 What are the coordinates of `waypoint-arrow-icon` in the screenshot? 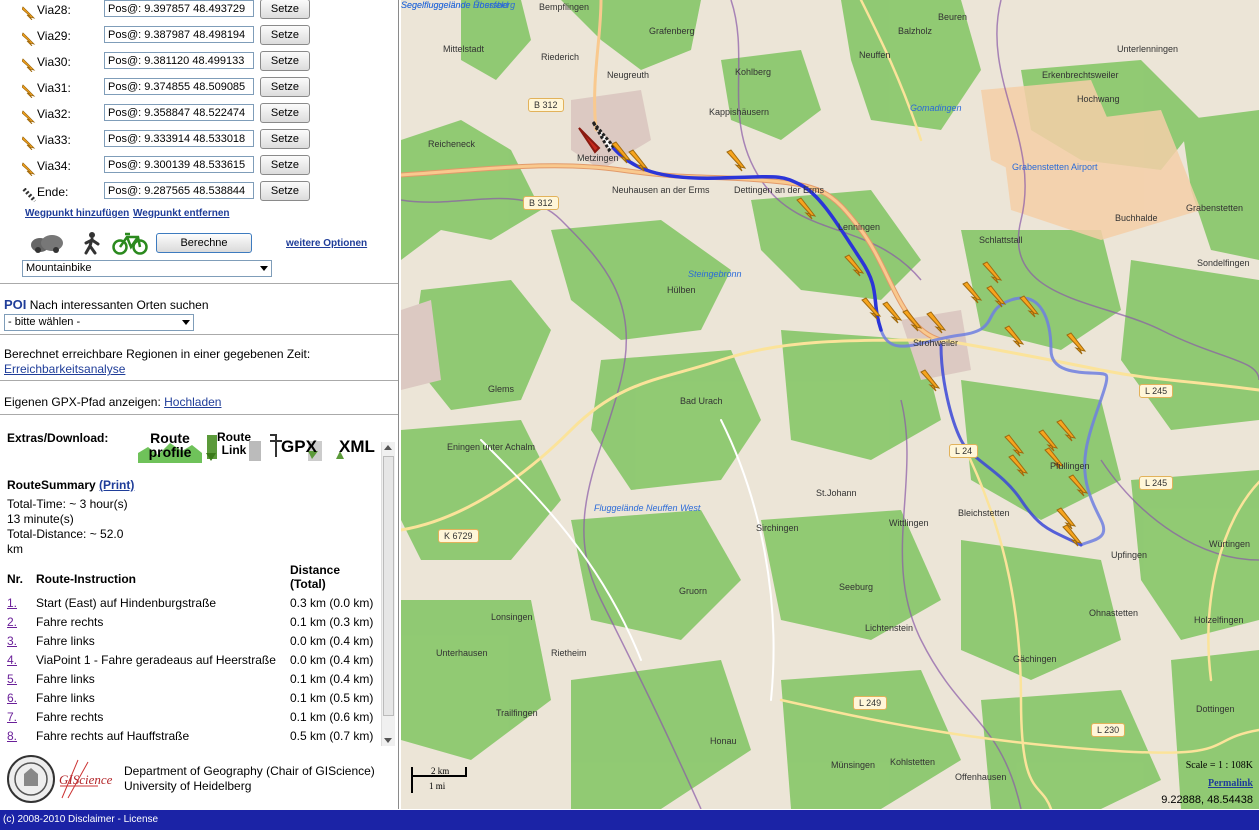 It's located at (28, 117).